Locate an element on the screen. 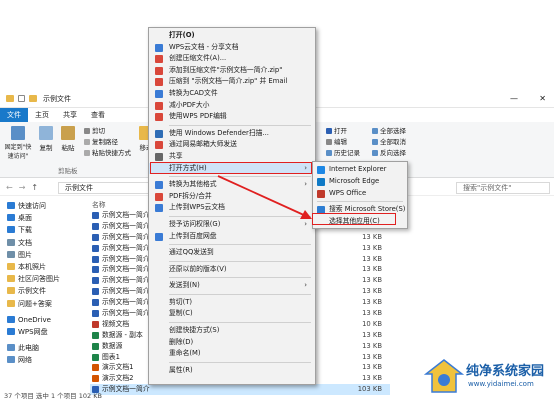 The image size is (554, 402). sidebar-item-label: 示例文件 is located at coordinates (32, 291).